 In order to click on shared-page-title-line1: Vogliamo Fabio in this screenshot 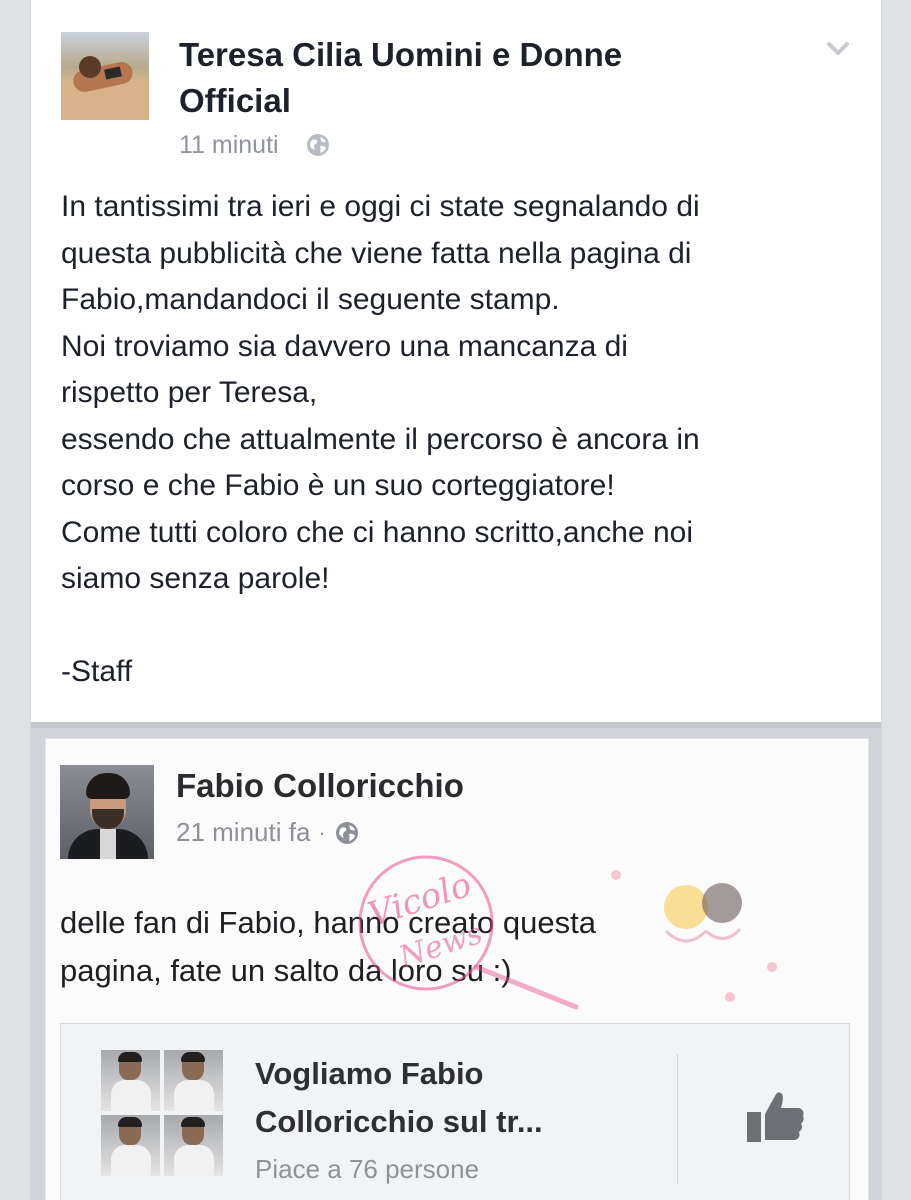, I will do `click(369, 1073)`.